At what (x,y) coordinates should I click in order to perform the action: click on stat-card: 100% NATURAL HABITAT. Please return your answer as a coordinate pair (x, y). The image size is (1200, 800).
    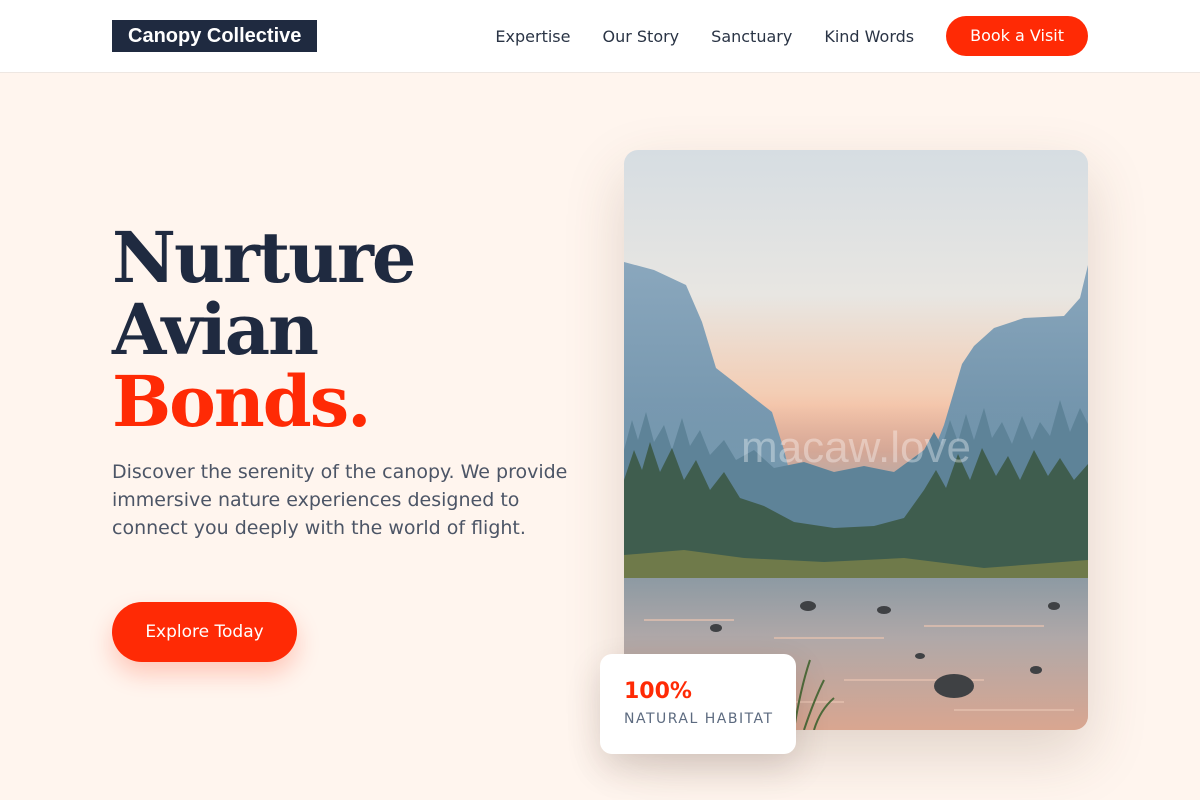
    Looking at the image, I should click on (698, 704).